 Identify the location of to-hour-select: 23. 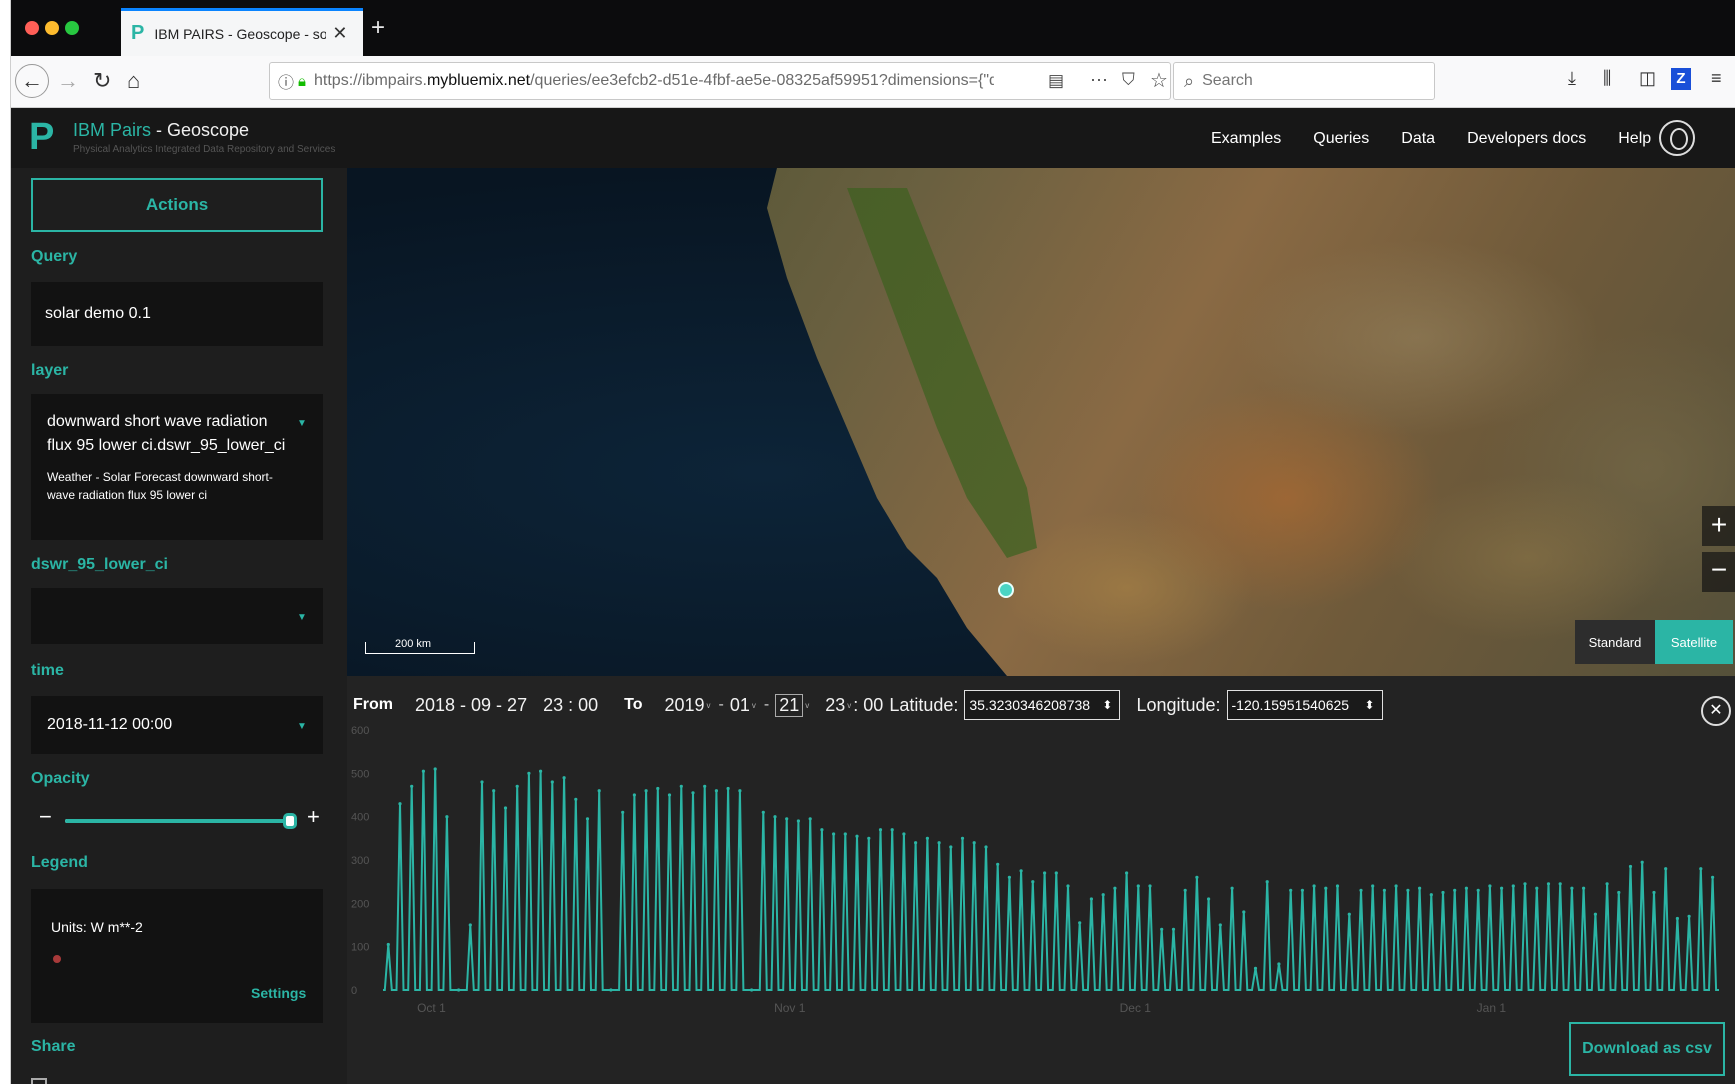
(835, 705).